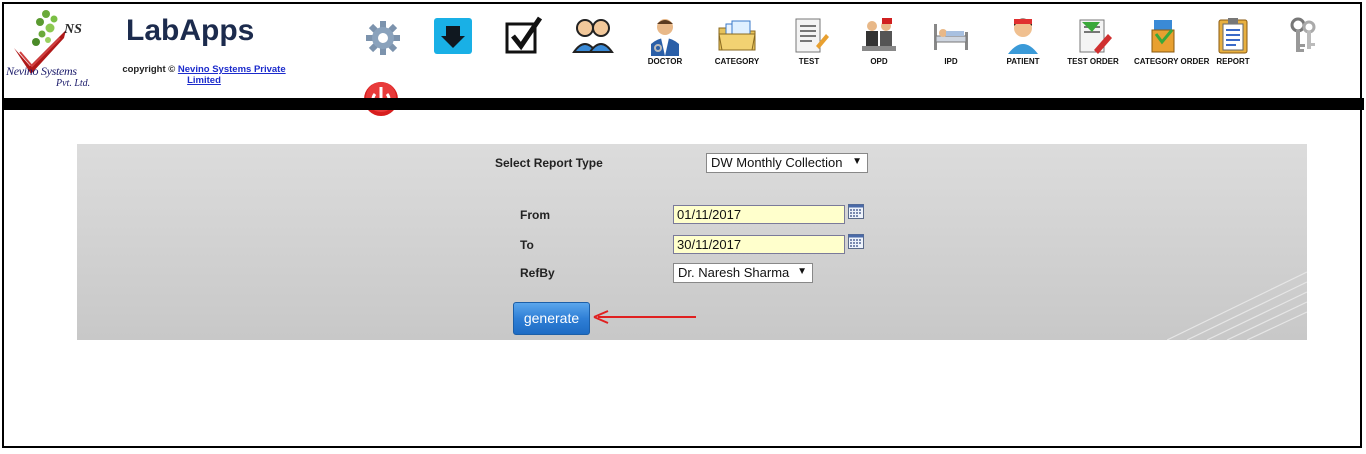 Image resolution: width=1366 pixels, height=454 pixels. I want to click on logo-pvt-text: Pvt. Ltd., so click(73, 83).